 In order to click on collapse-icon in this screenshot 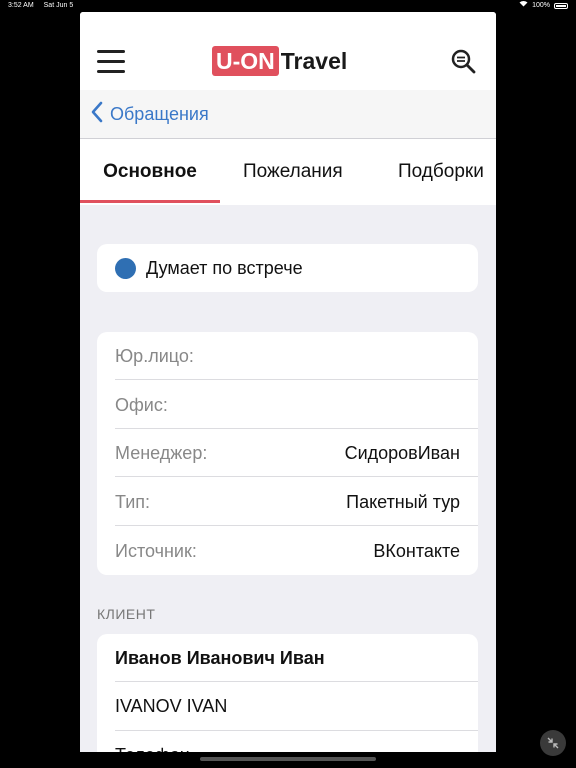, I will do `click(553, 743)`.